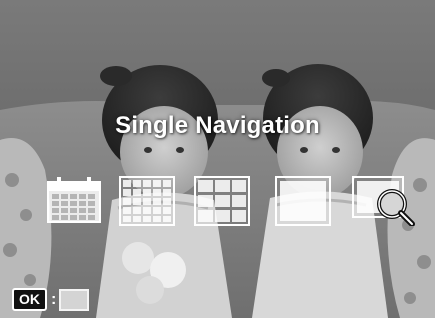 The height and width of the screenshot is (318, 435). I want to click on thumbnail-grid-small-icon, so click(147, 201).